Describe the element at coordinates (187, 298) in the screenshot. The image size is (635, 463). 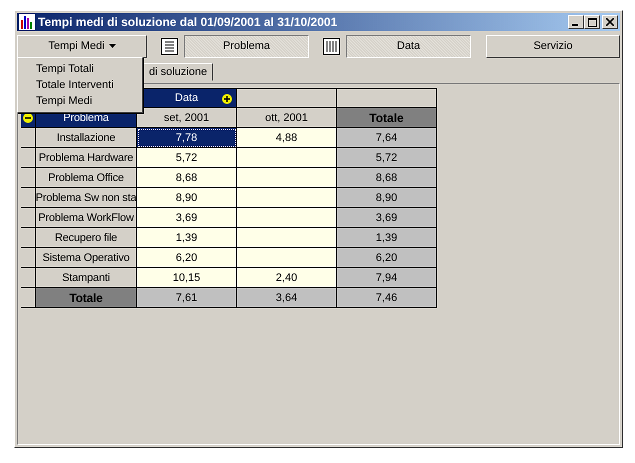
I see `total-cell: 7,61` at that location.